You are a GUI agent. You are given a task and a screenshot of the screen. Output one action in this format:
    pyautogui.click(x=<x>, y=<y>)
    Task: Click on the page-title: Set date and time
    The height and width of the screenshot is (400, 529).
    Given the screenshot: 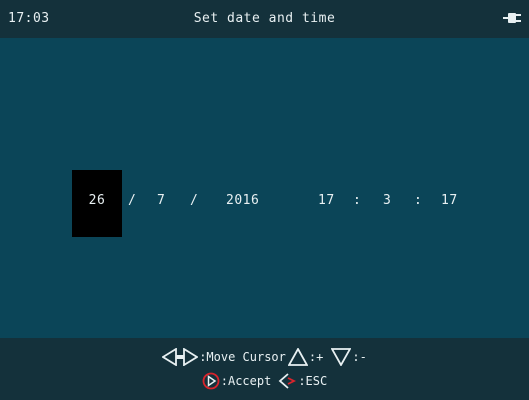 What is the action you would take?
    pyautogui.click(x=264, y=18)
    